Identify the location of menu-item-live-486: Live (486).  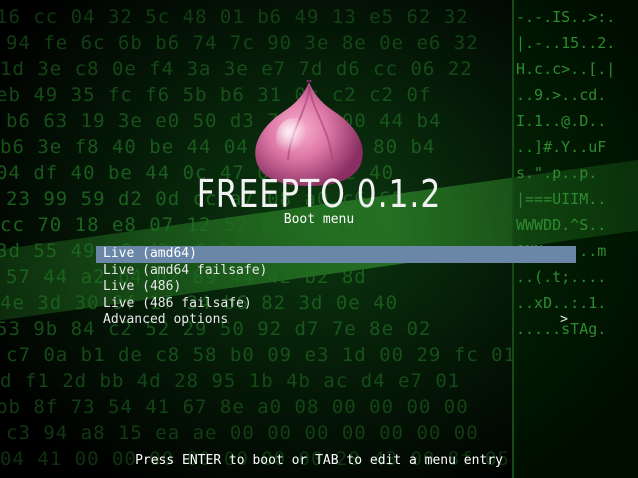
(336, 287).